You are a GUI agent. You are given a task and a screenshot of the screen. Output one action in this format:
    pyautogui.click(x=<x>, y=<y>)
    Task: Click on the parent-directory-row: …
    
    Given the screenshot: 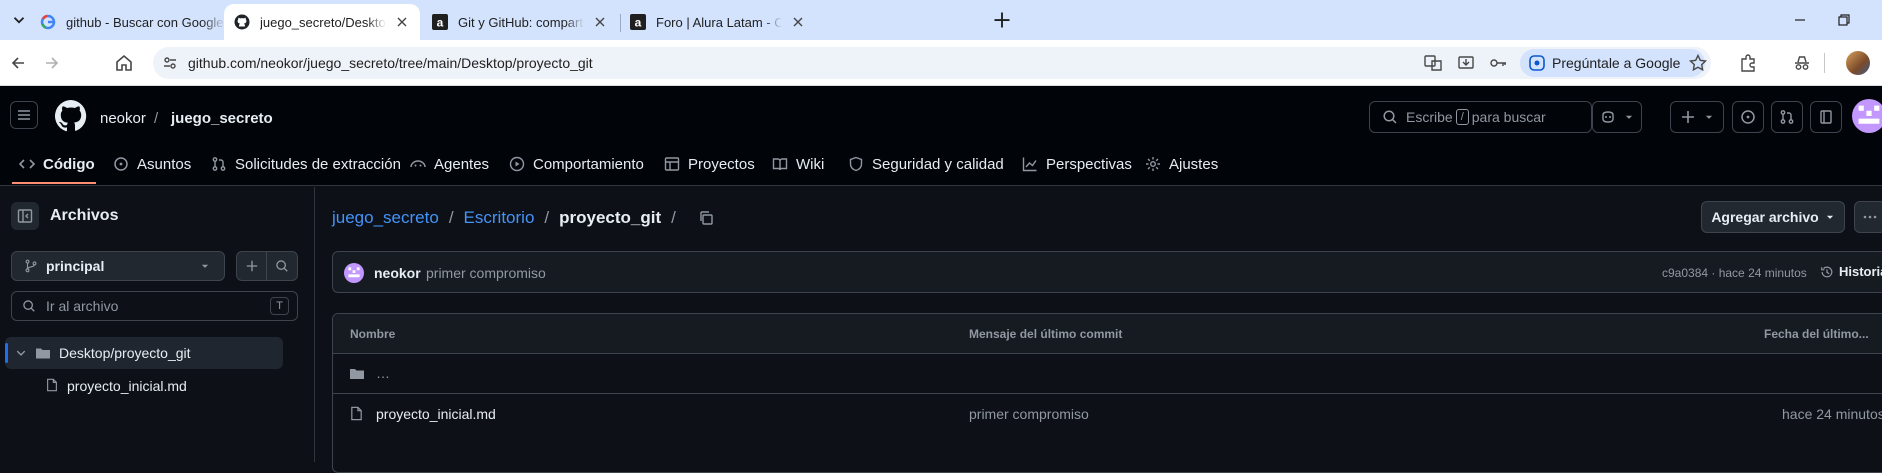 What is the action you would take?
    pyautogui.click(x=1107, y=374)
    